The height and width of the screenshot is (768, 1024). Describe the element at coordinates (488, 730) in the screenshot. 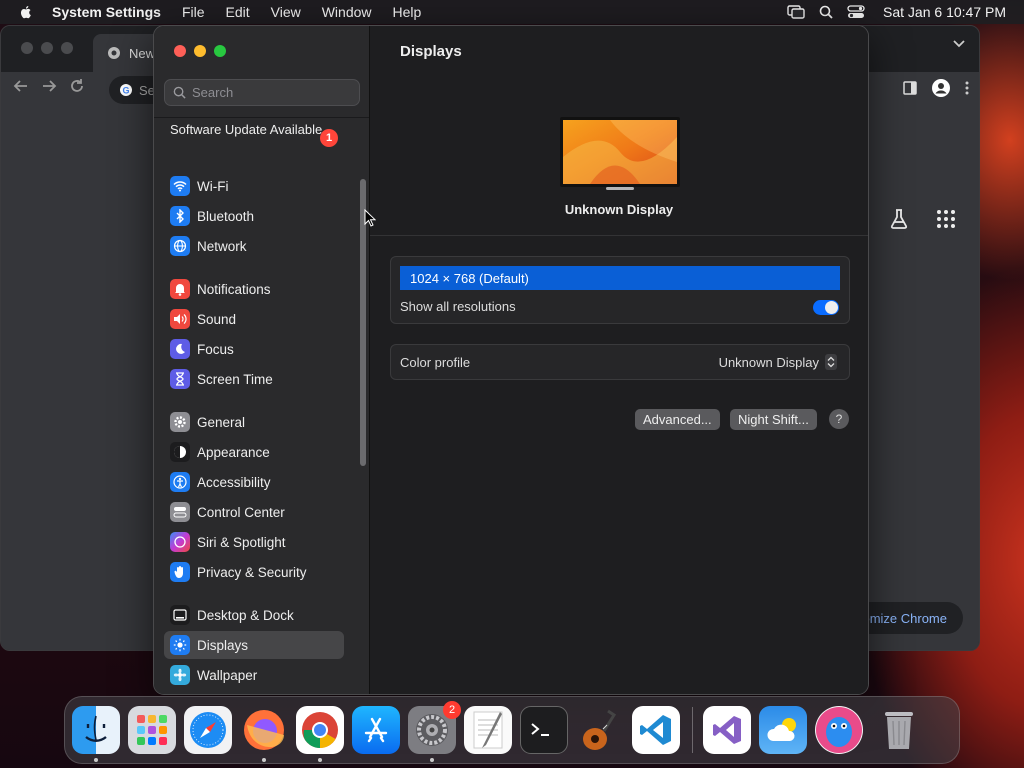

I see `textedit-icon` at that location.